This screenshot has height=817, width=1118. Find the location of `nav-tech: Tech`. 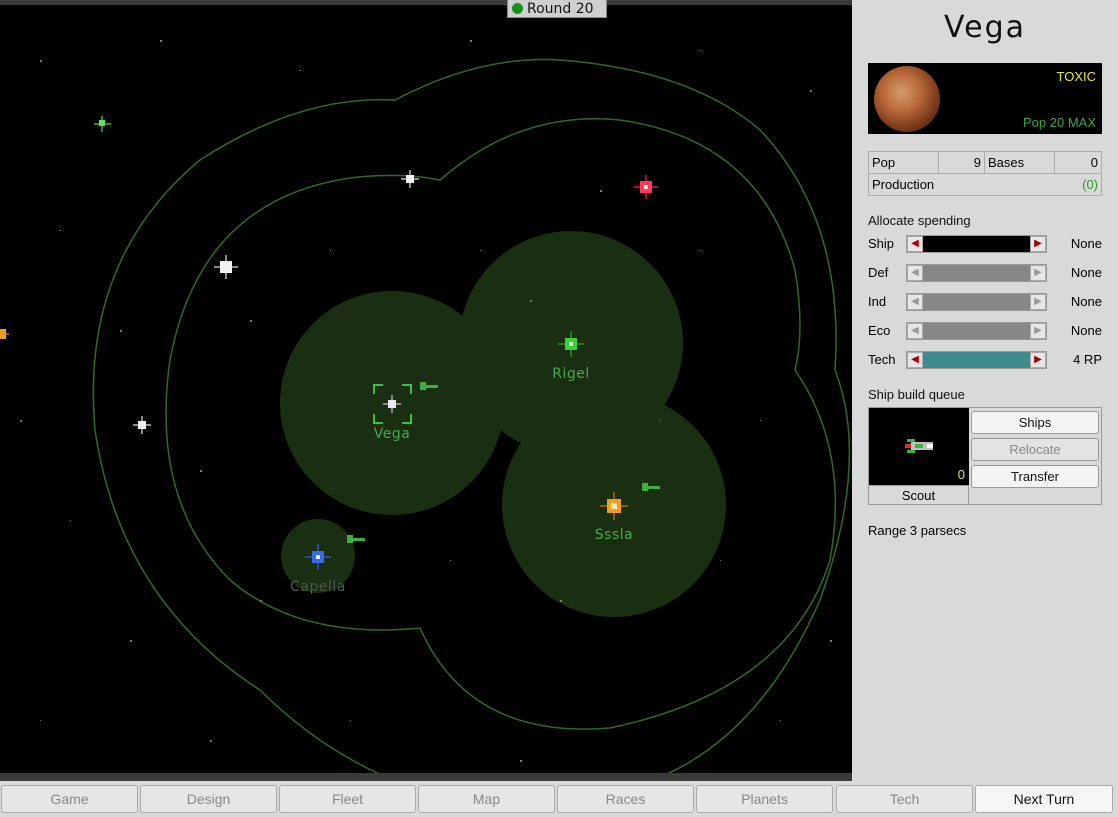

nav-tech: Tech is located at coordinates (904, 799).